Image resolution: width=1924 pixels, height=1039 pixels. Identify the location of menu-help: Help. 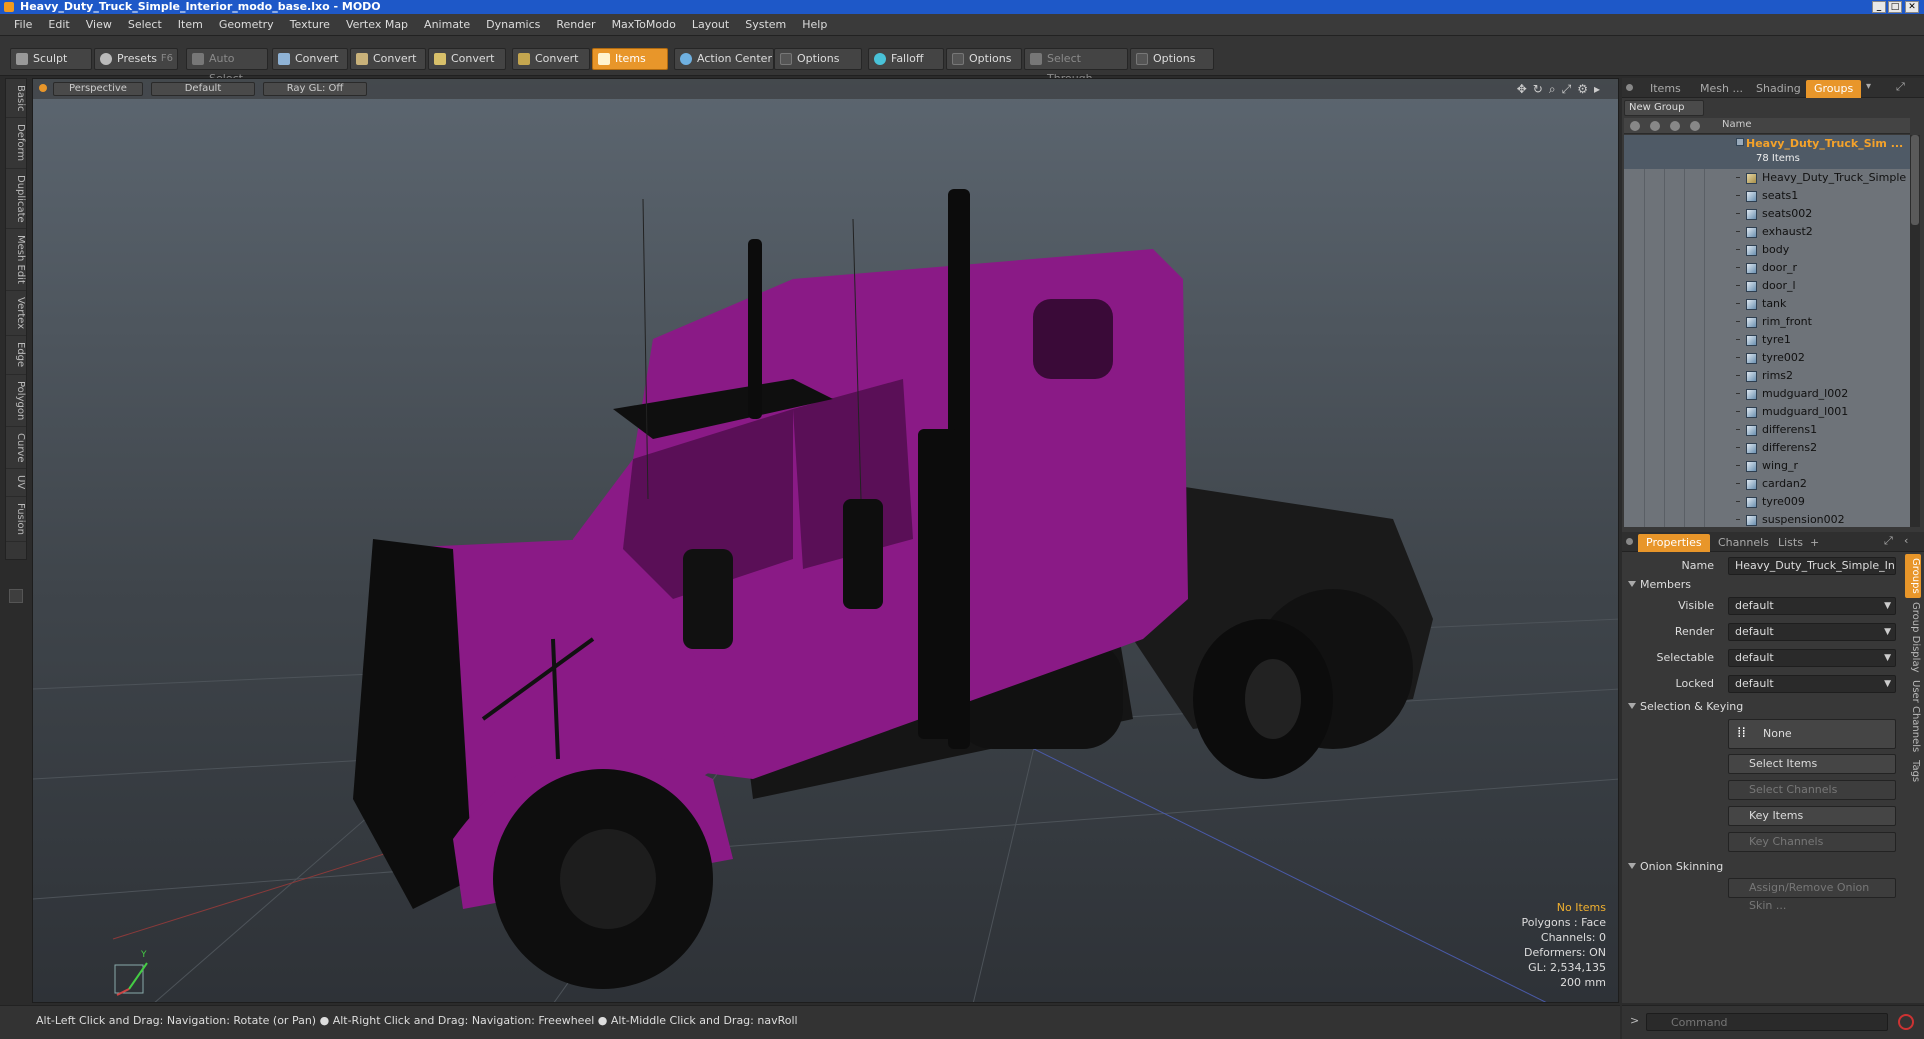
(814, 24).